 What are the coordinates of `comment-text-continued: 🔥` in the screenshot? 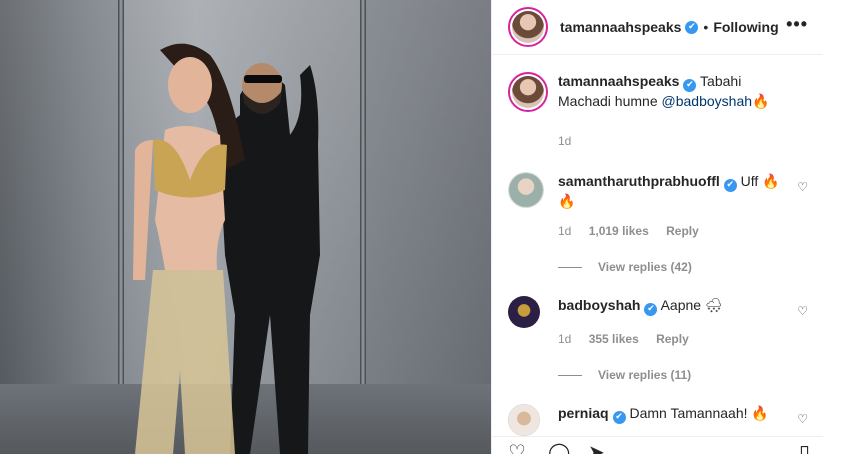 It's located at (567, 201).